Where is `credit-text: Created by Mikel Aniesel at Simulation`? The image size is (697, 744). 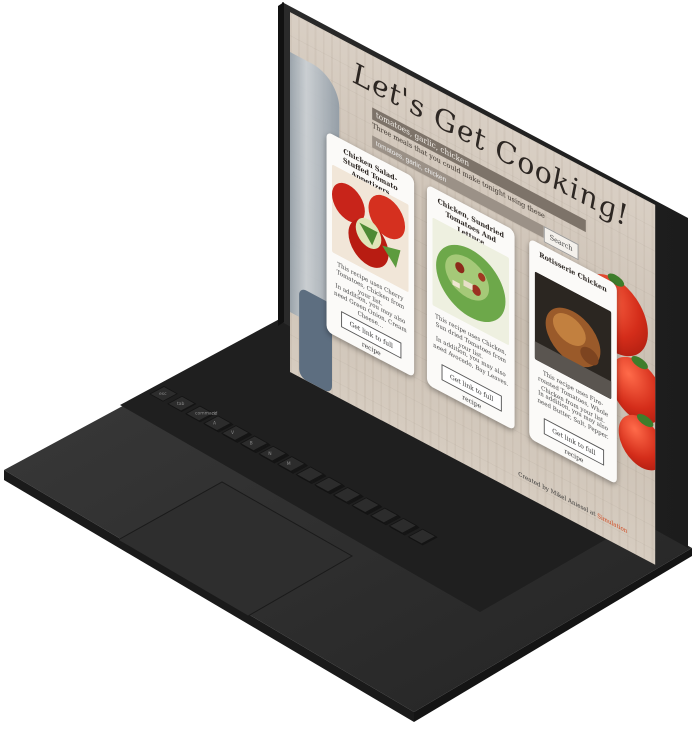 credit-text: Created by Mikel Aniesel at Simulation is located at coordinates (586, 510).